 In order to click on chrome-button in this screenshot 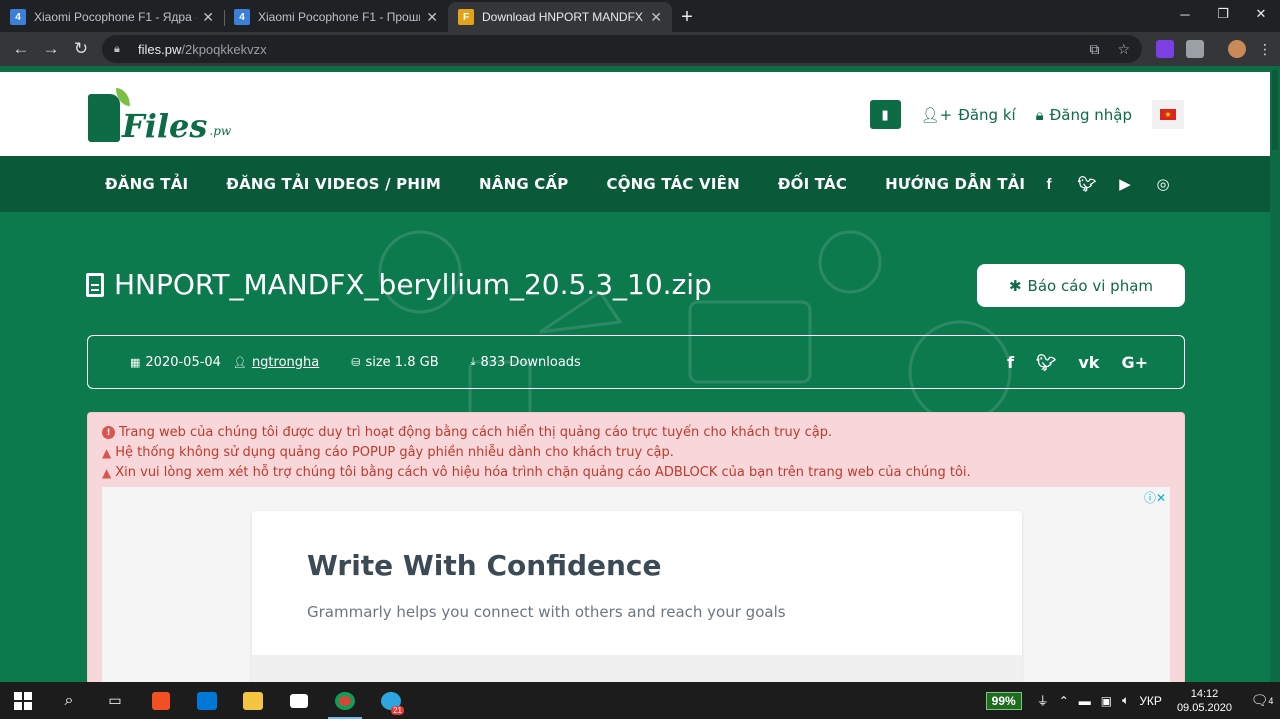, I will do `click(345, 700)`.